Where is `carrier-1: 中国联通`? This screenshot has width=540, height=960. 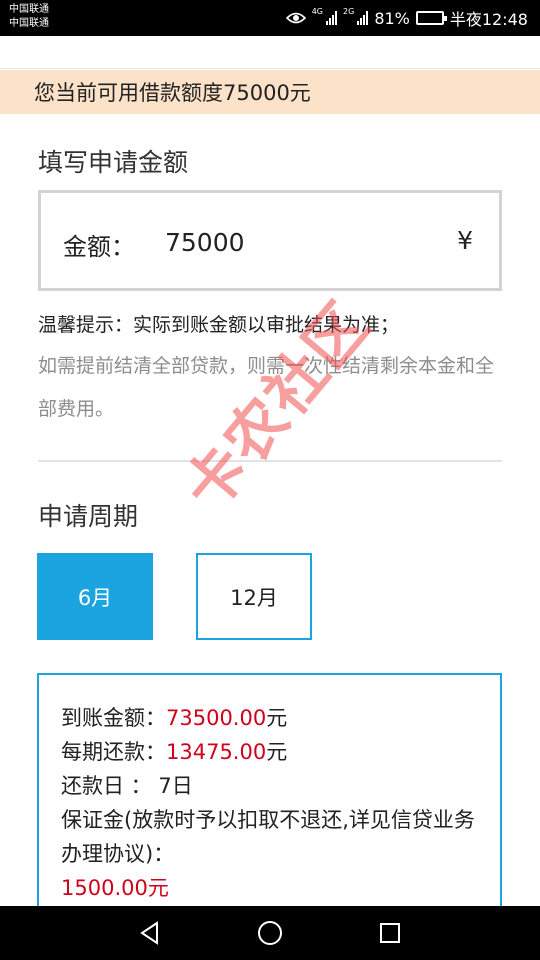
carrier-1: 中国联通 is located at coordinates (29, 9).